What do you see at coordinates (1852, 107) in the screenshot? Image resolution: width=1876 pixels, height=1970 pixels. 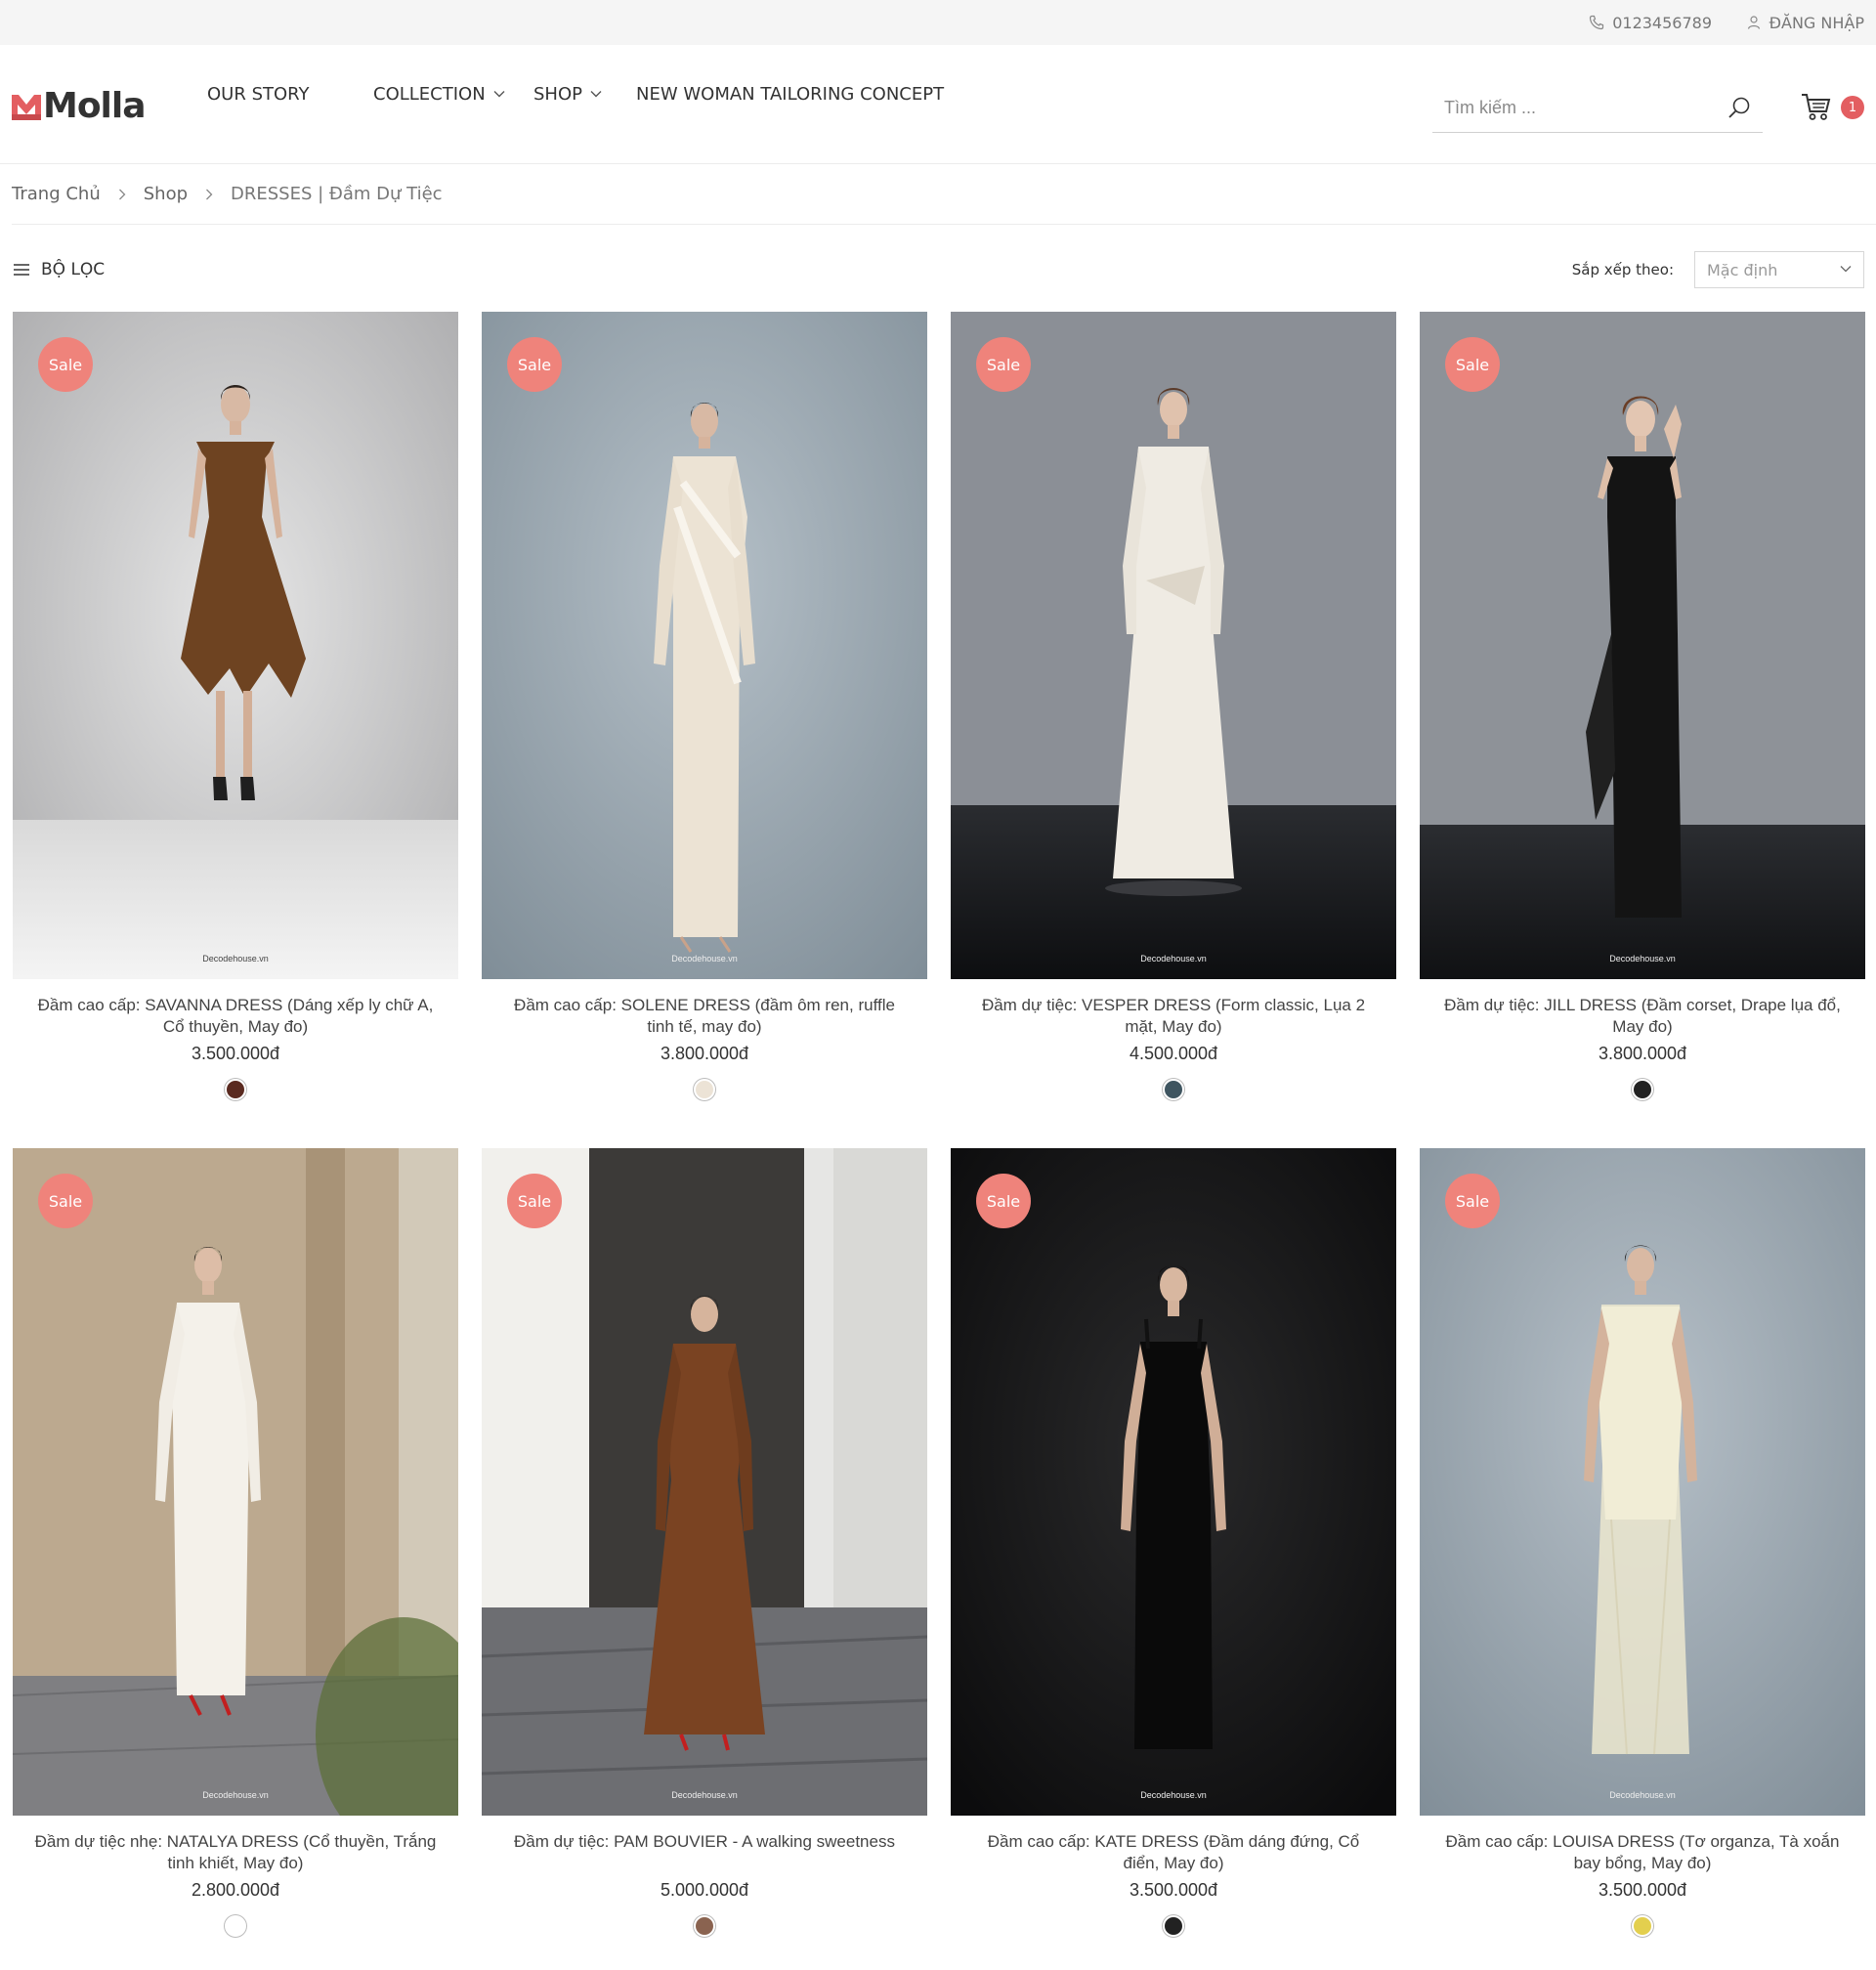 I see `cart-count-badge: 1` at bounding box center [1852, 107].